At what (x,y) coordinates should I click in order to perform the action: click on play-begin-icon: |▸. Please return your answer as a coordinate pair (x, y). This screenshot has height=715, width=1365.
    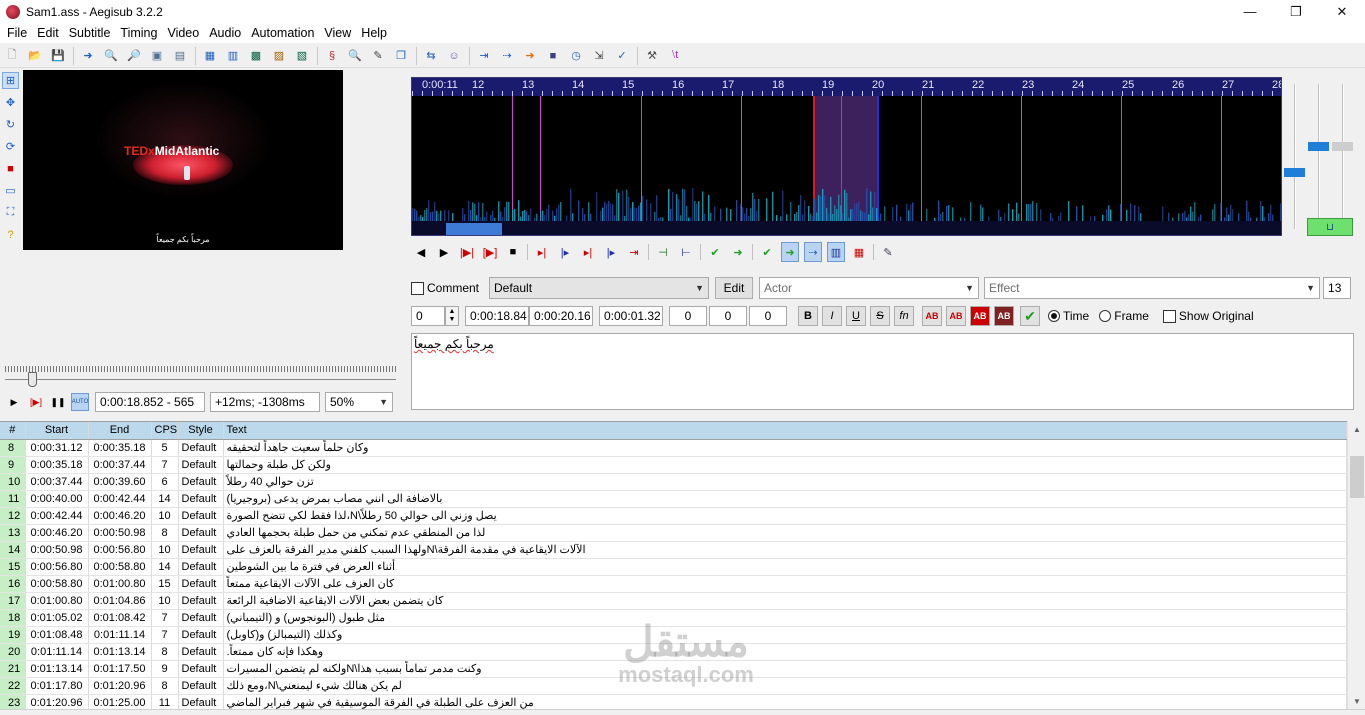
    Looking at the image, I should click on (565, 252).